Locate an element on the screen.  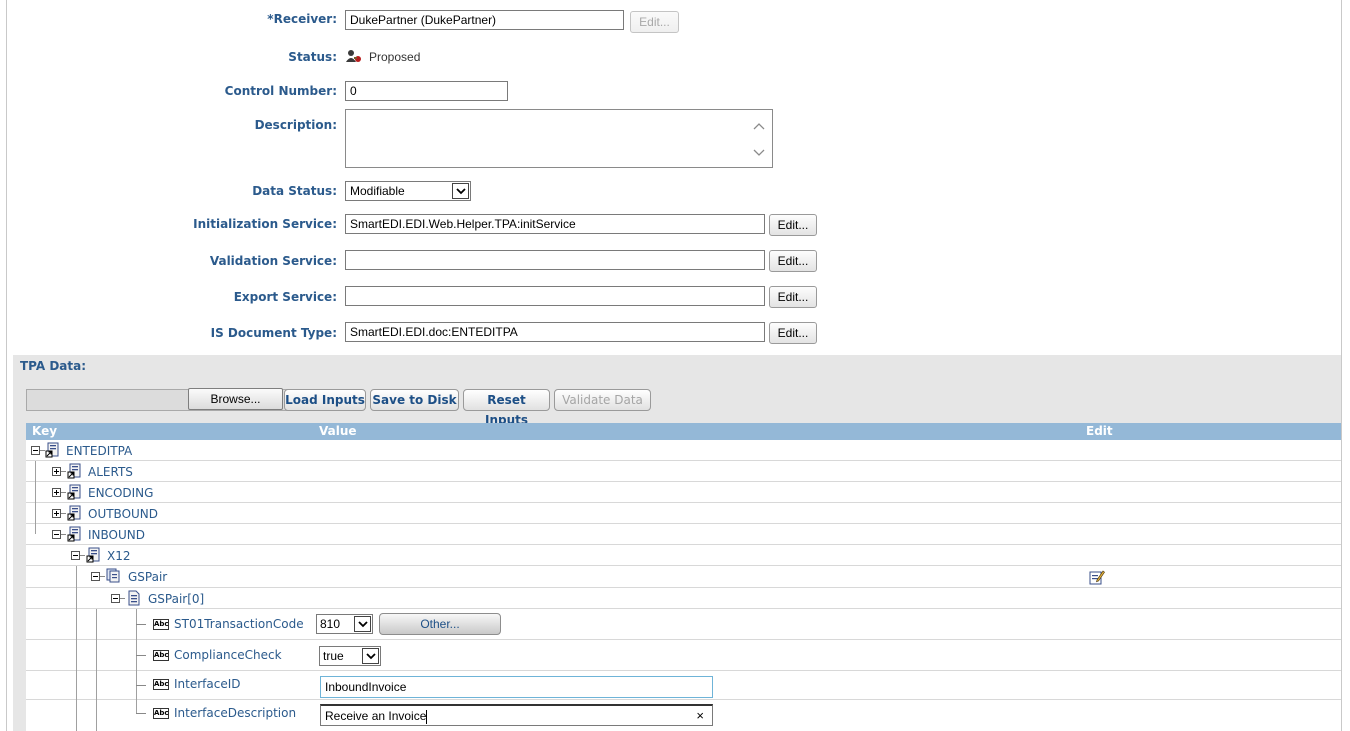
interface-desc-value: Receive an Invoice is located at coordinates (376, 716).